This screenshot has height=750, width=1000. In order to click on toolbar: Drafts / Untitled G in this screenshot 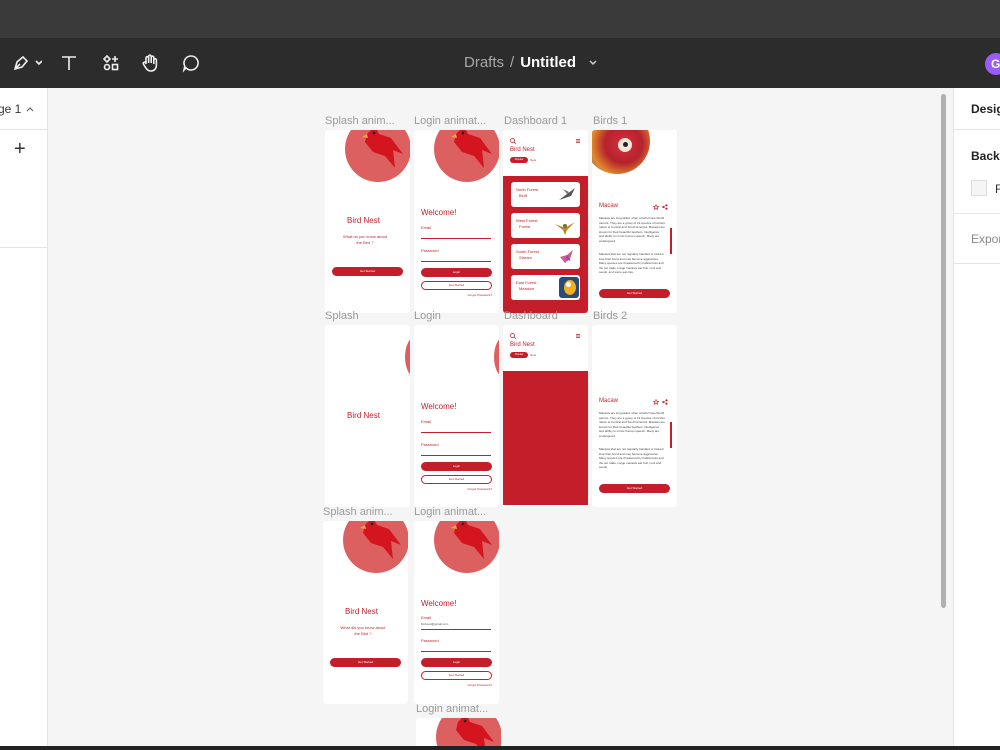, I will do `click(500, 63)`.